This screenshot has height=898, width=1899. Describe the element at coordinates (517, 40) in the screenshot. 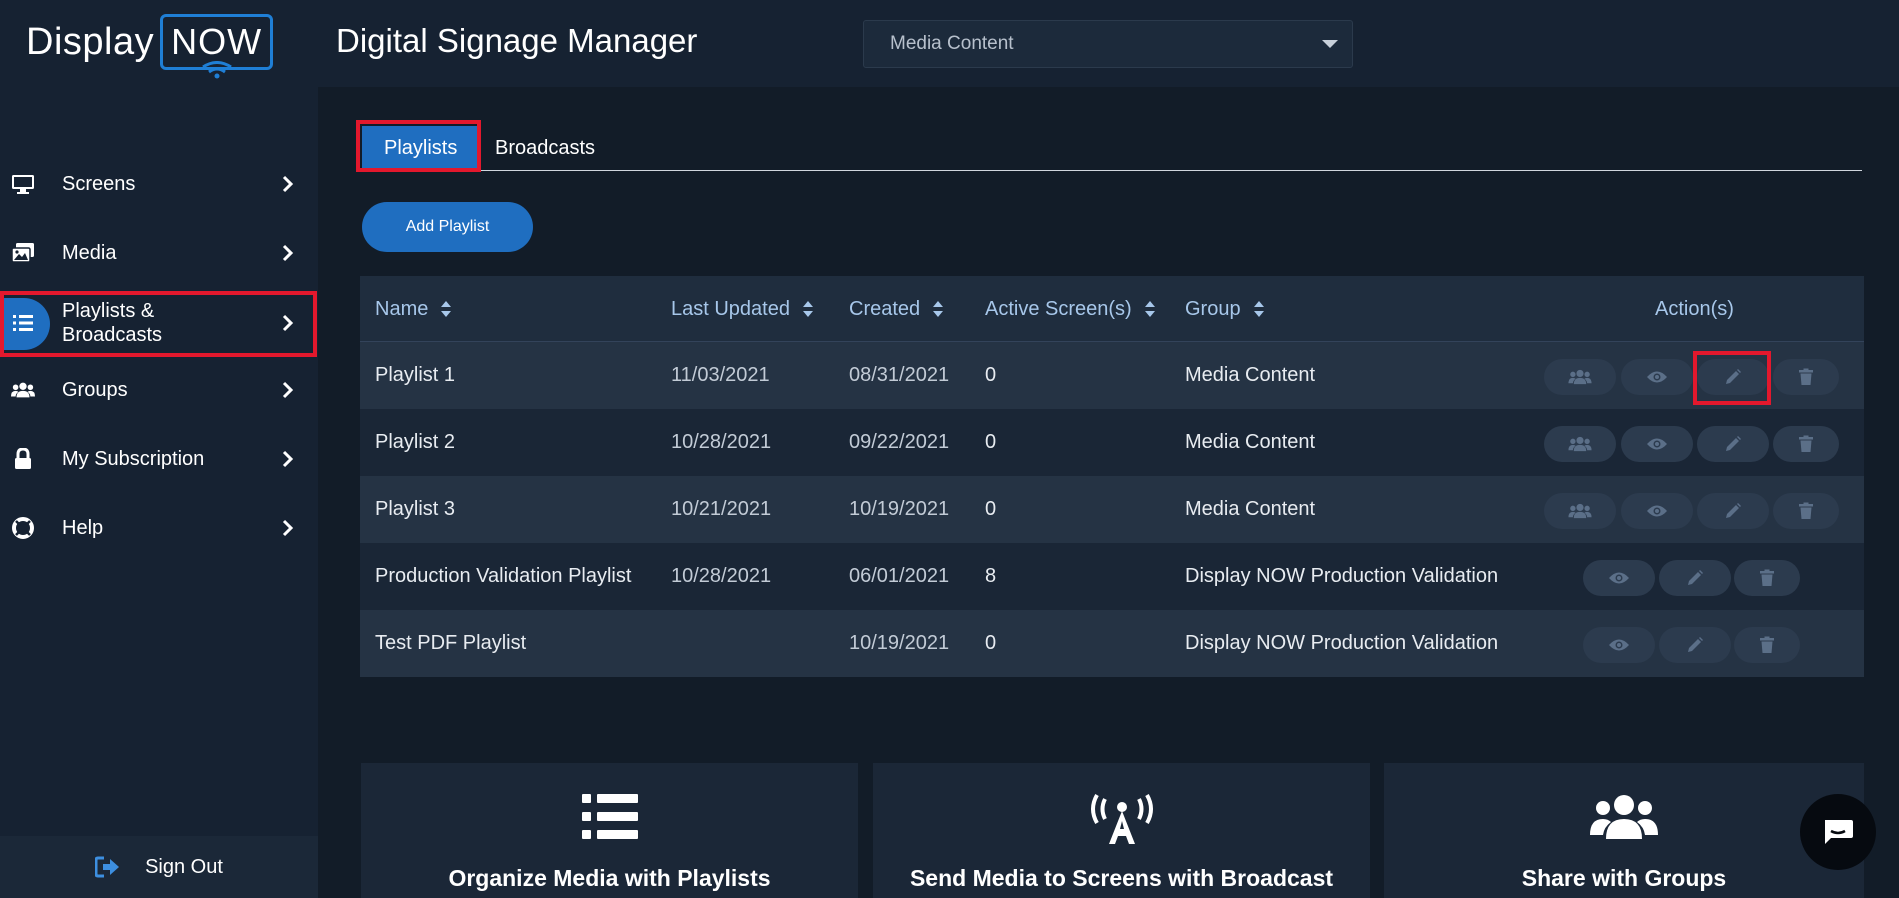

I see `app-title: Digital Signage Manager` at that location.